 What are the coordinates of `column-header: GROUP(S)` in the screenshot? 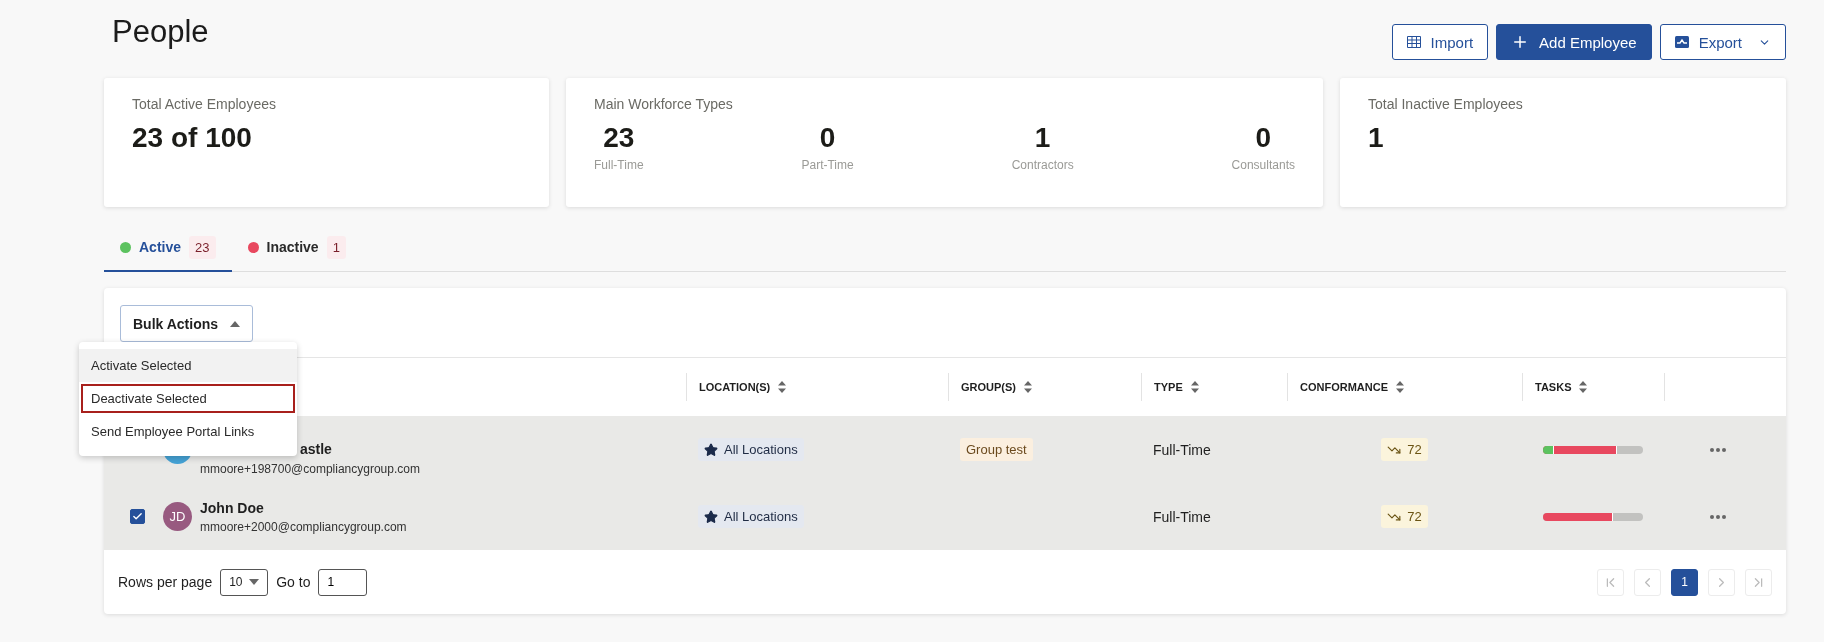 It's located at (988, 387).